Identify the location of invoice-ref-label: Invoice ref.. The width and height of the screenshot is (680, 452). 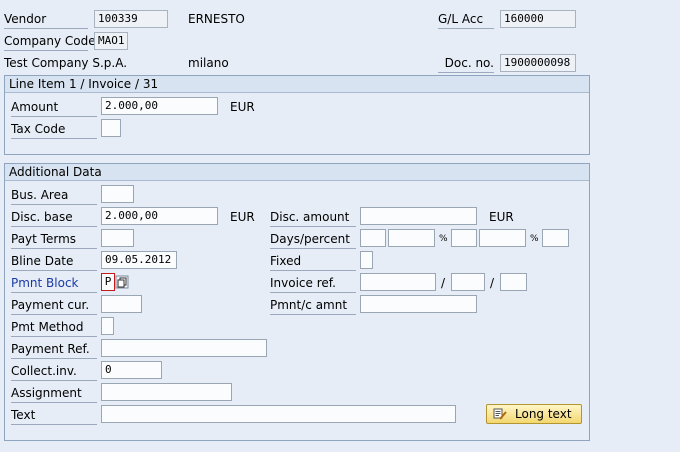
(313, 283).